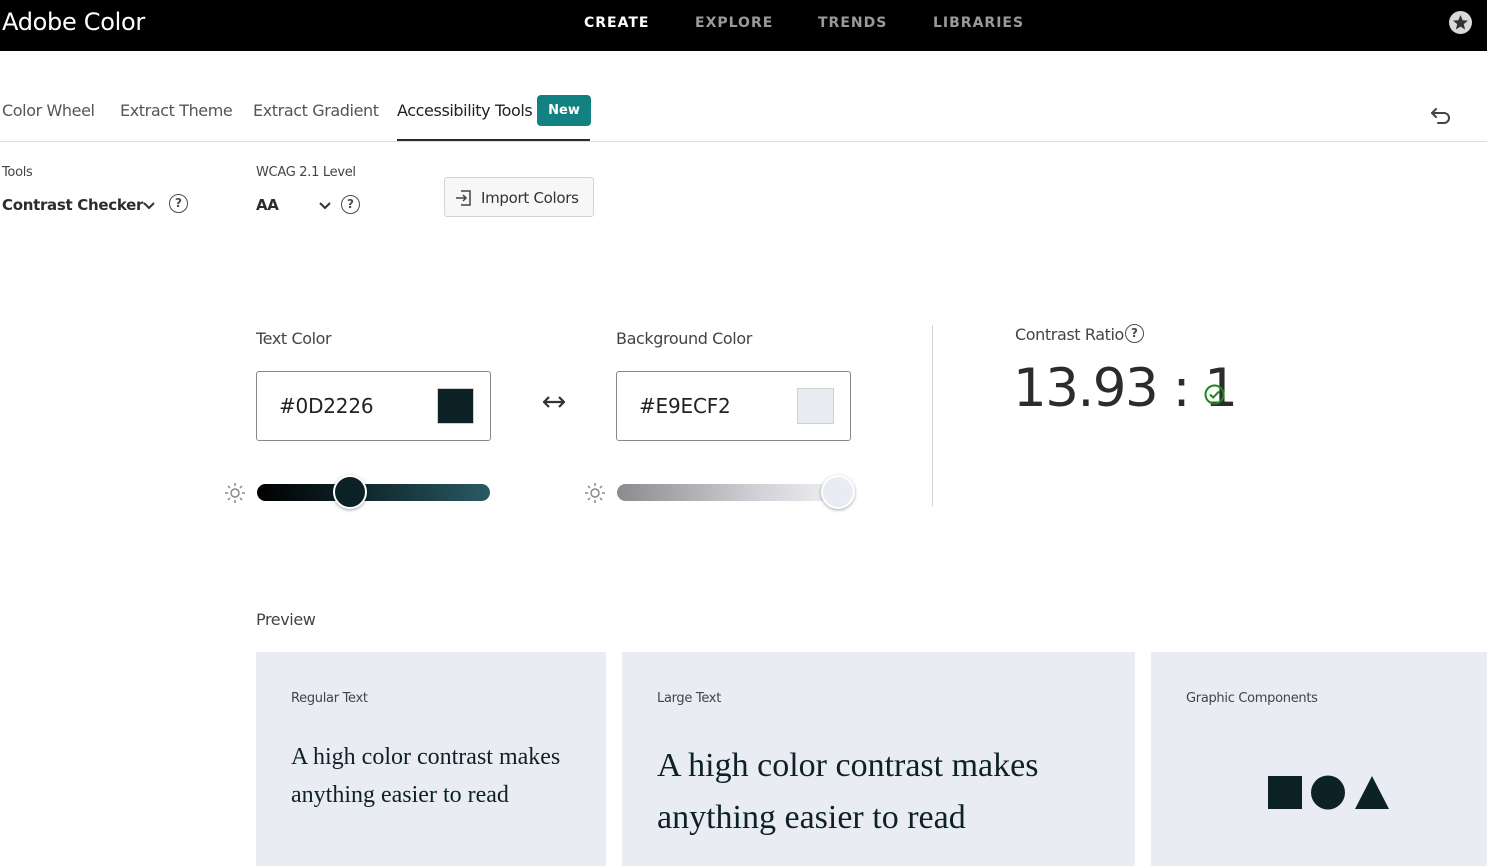  I want to click on tools-select: Contrast Checker, so click(72, 205).